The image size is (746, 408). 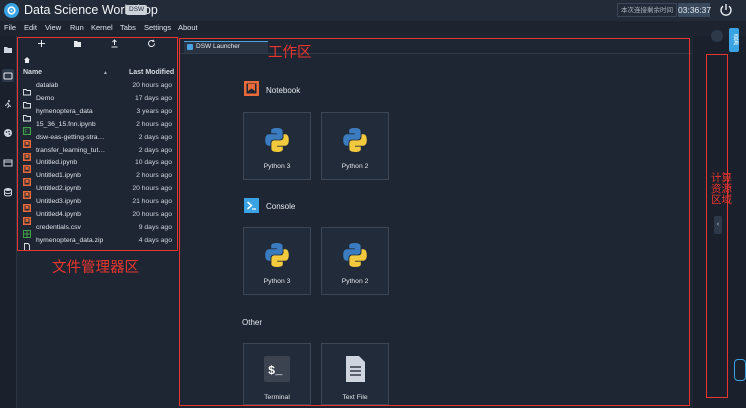 I want to click on menu-about: About, so click(x=188, y=27).